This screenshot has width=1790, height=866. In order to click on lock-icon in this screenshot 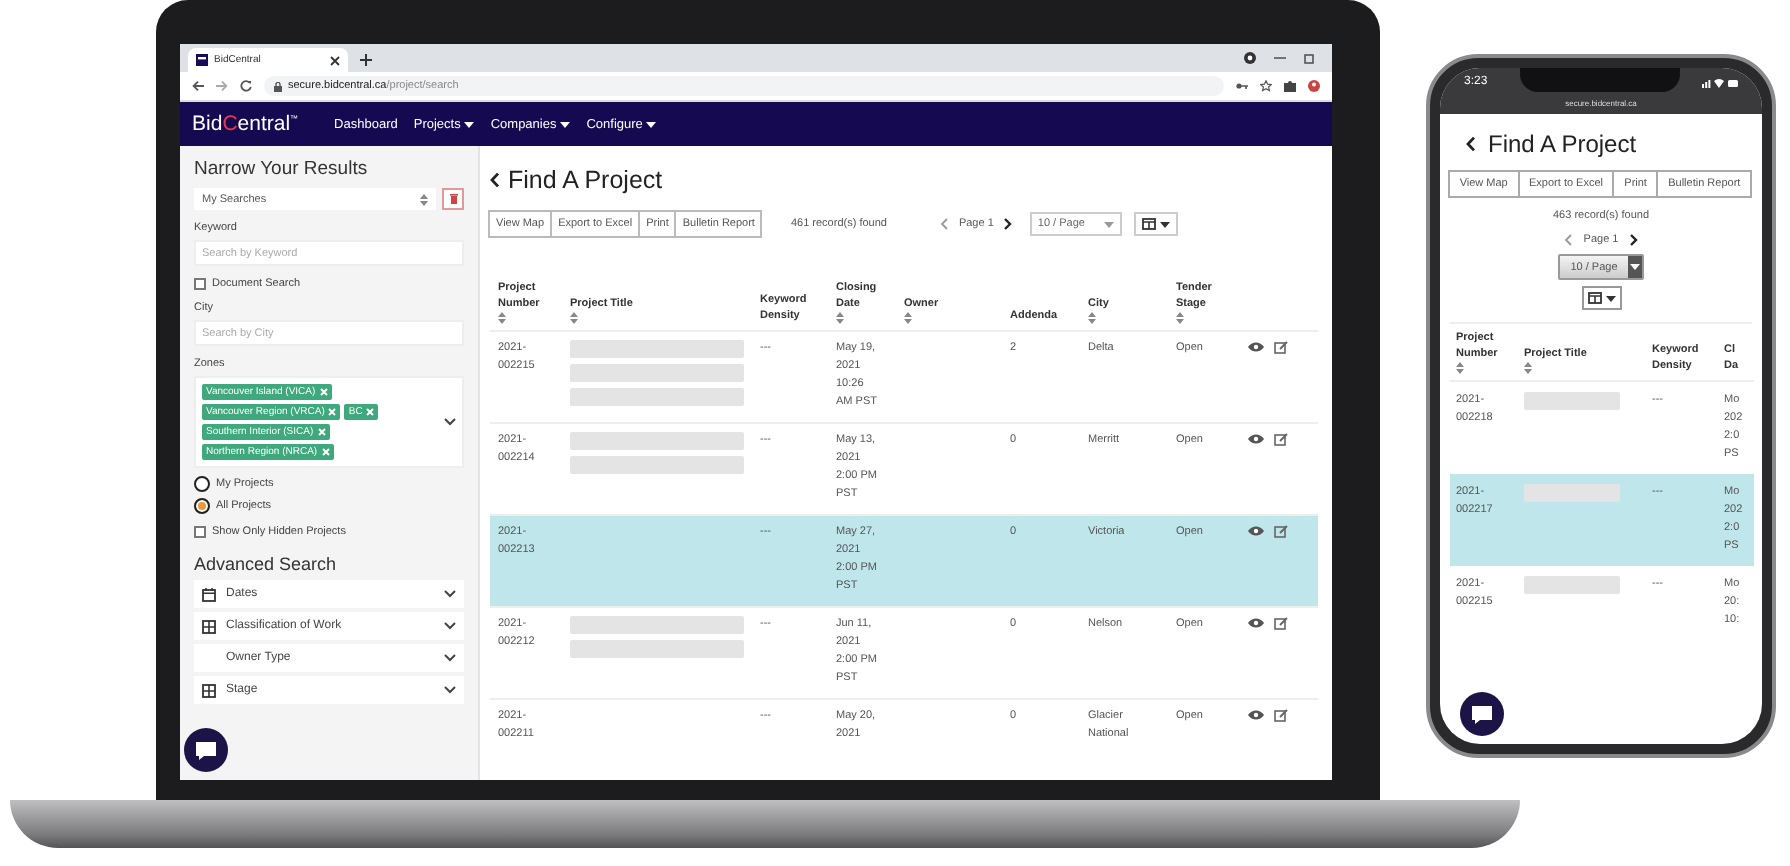, I will do `click(278, 86)`.